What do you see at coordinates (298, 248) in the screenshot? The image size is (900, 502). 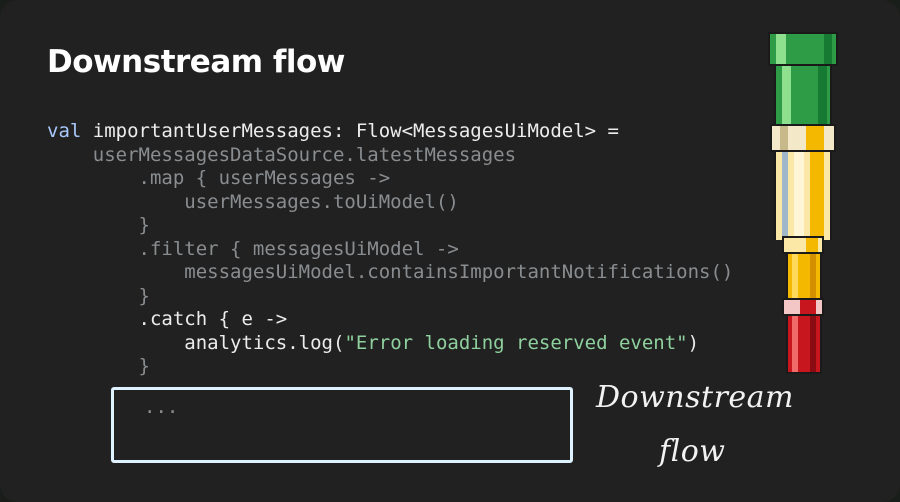 I see `filter-operator: .filter { messagesUiModel ->` at bounding box center [298, 248].